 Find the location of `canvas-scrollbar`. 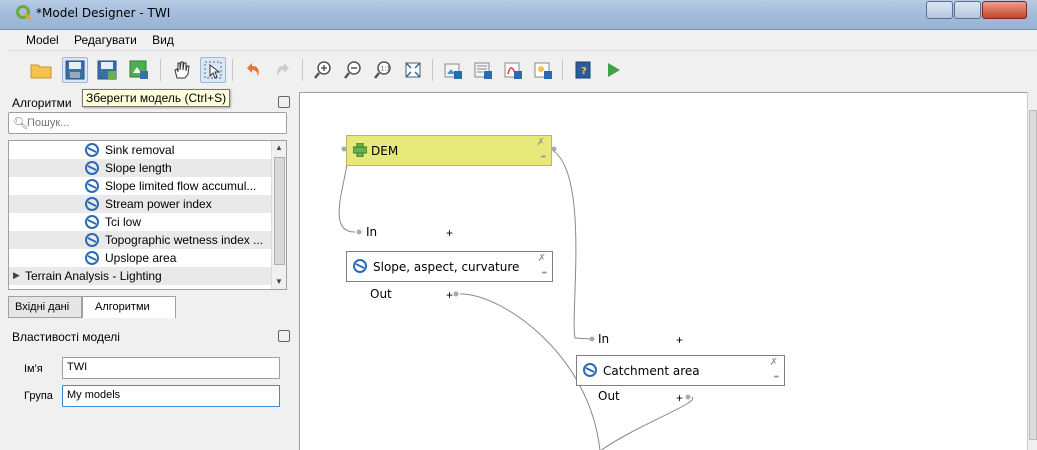

canvas-scrollbar is located at coordinates (1032, 271).